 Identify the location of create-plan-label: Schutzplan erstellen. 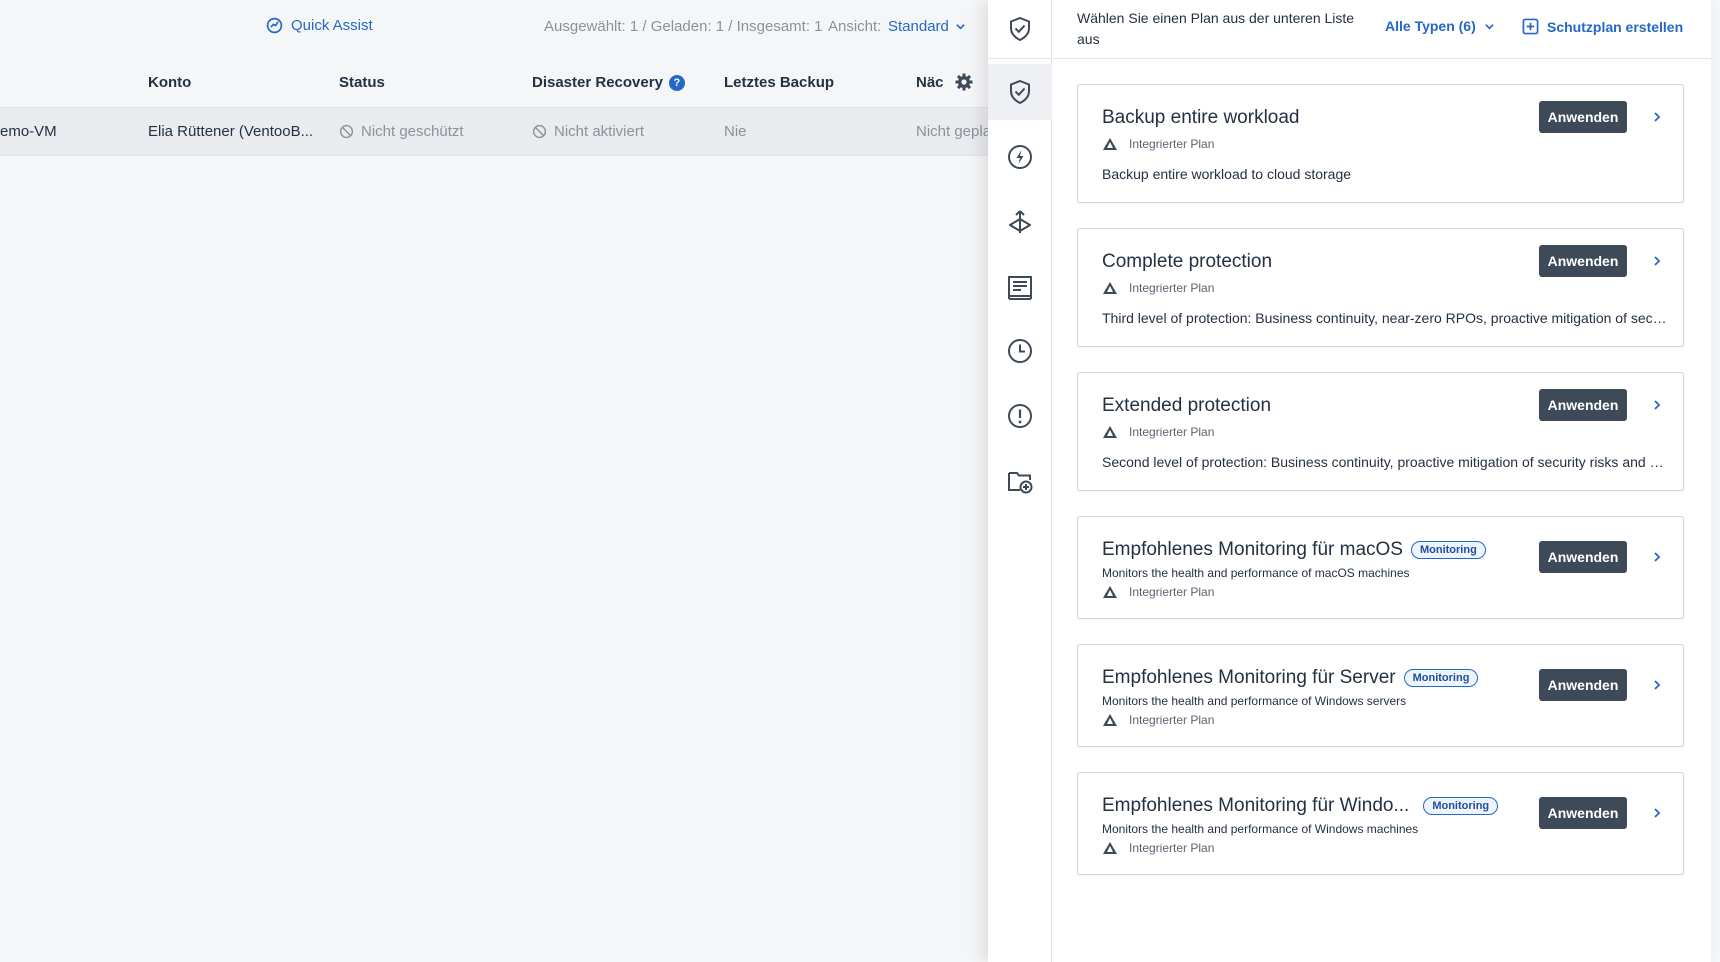
(1615, 26).